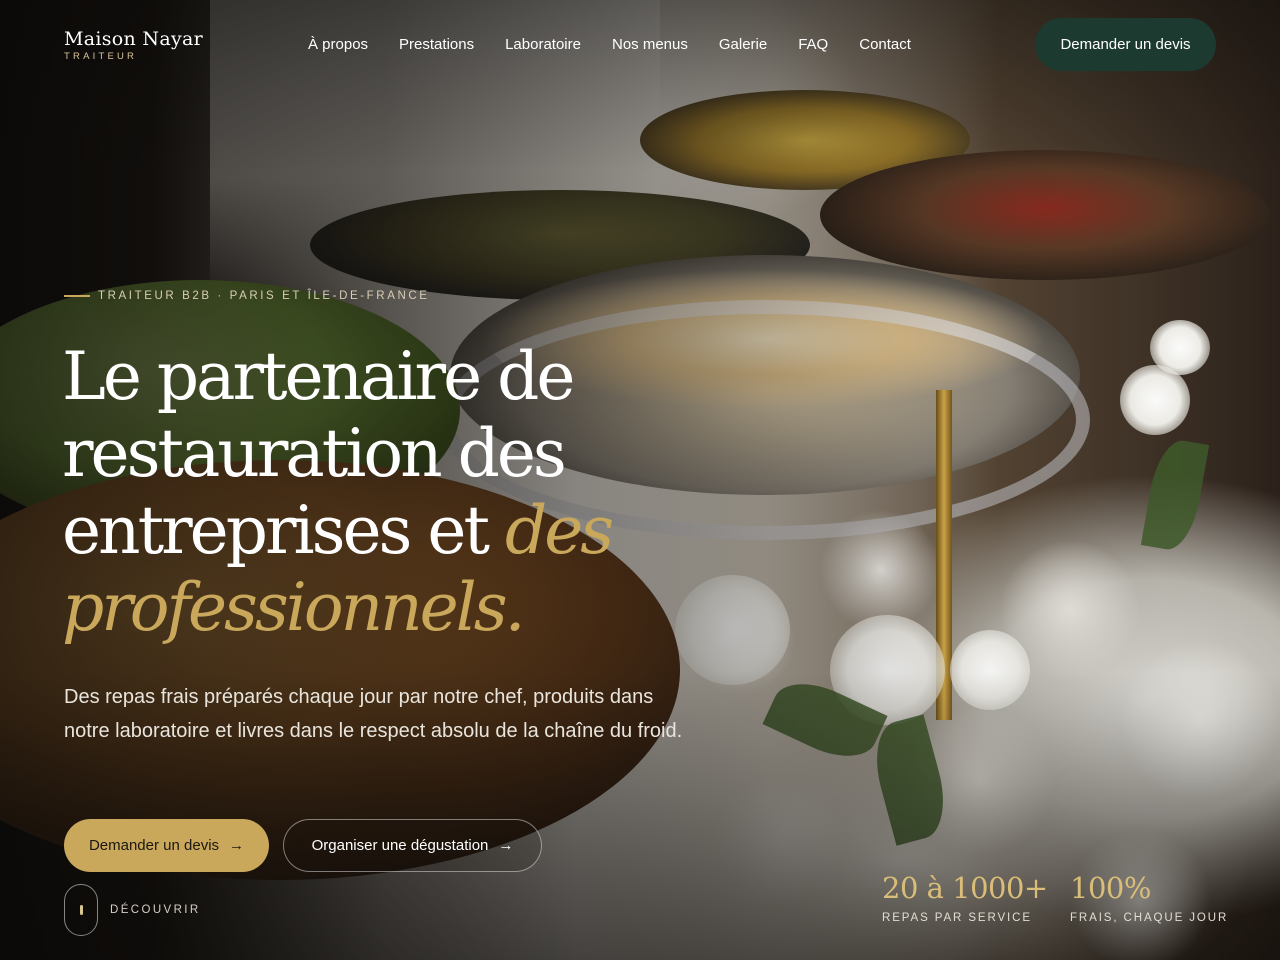 This screenshot has width=1280, height=960. What do you see at coordinates (338, 45) in the screenshot?
I see `nav-item-a-propos: À propos` at bounding box center [338, 45].